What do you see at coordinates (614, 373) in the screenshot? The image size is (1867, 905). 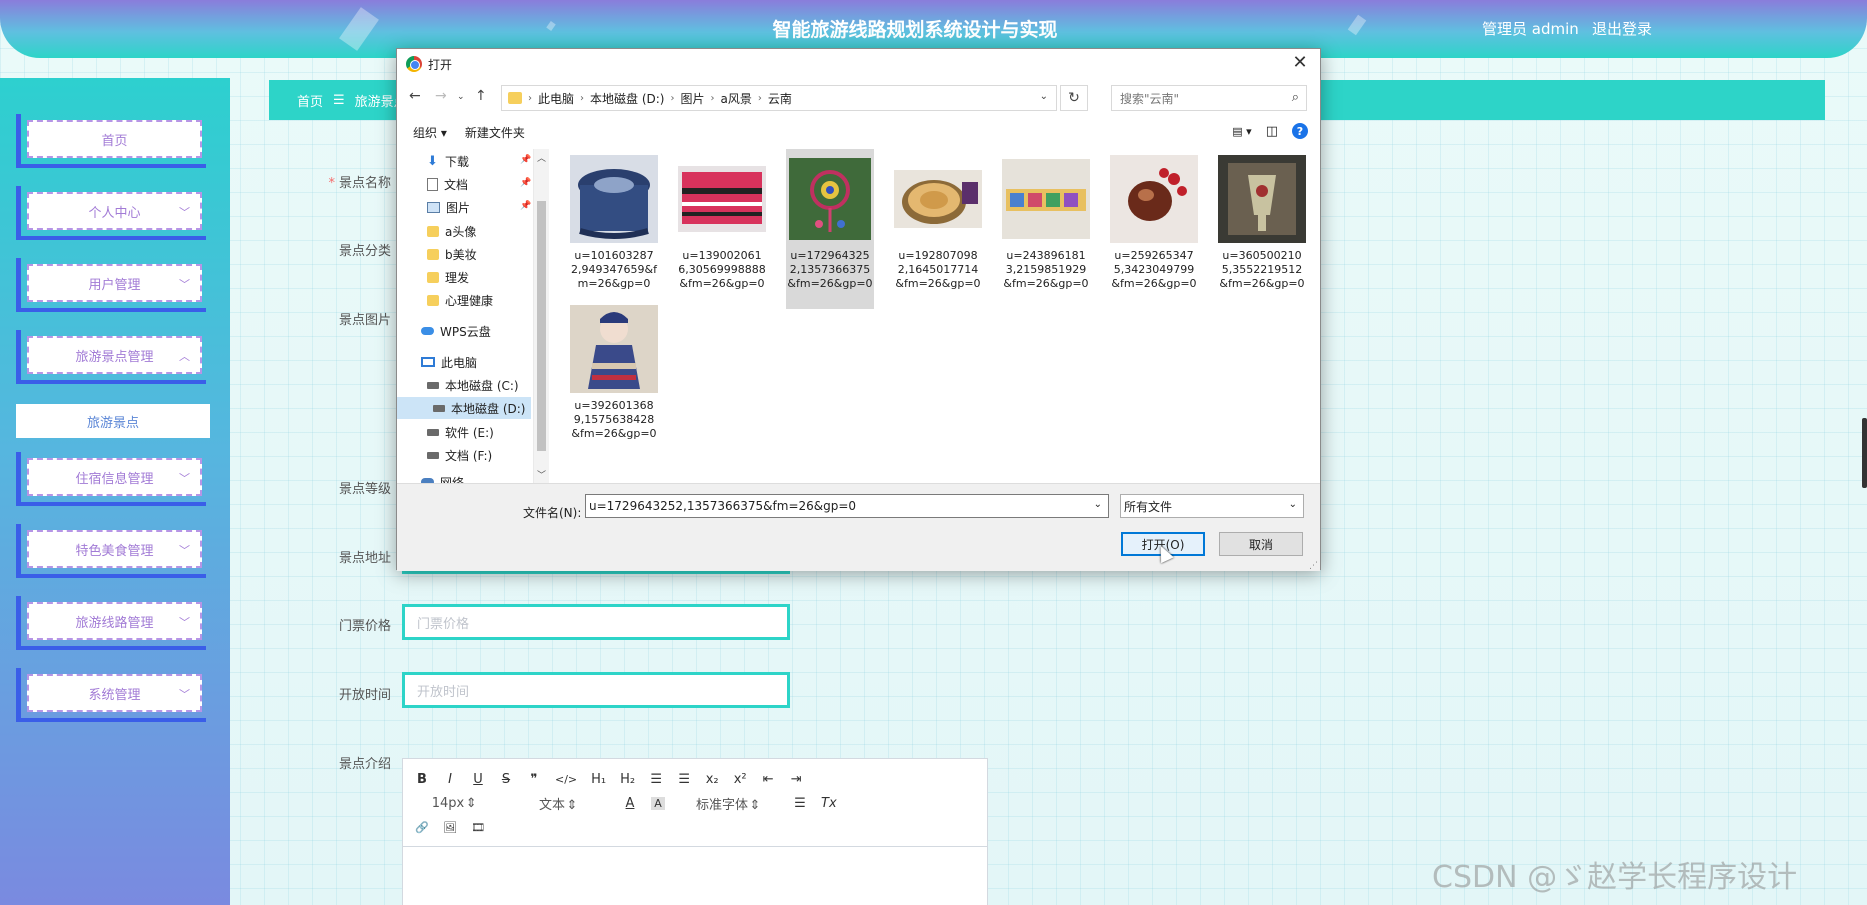 I see `file-item: u=3926013689,1575638428&fm=26&gp=0` at bounding box center [614, 373].